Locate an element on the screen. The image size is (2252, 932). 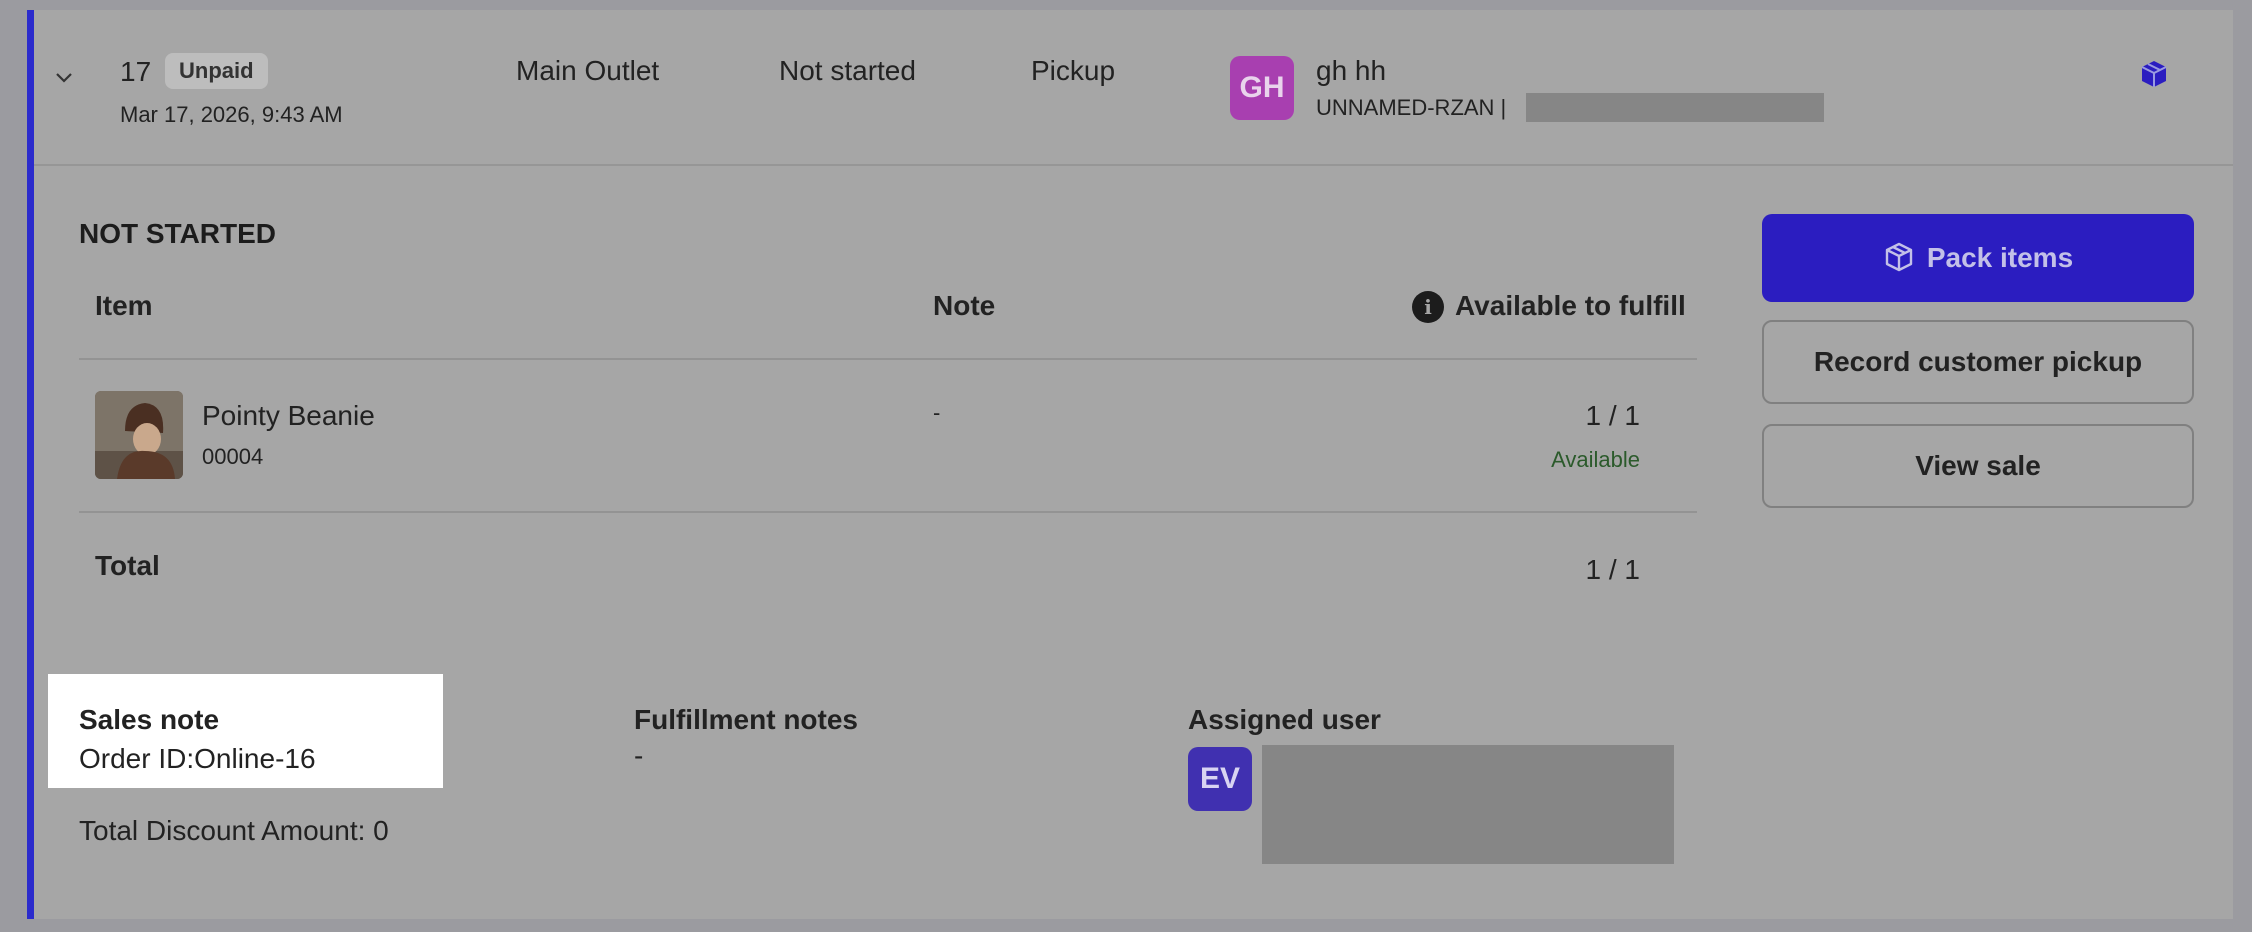
assigned-user-label: Assigned user is located at coordinates (1284, 719).